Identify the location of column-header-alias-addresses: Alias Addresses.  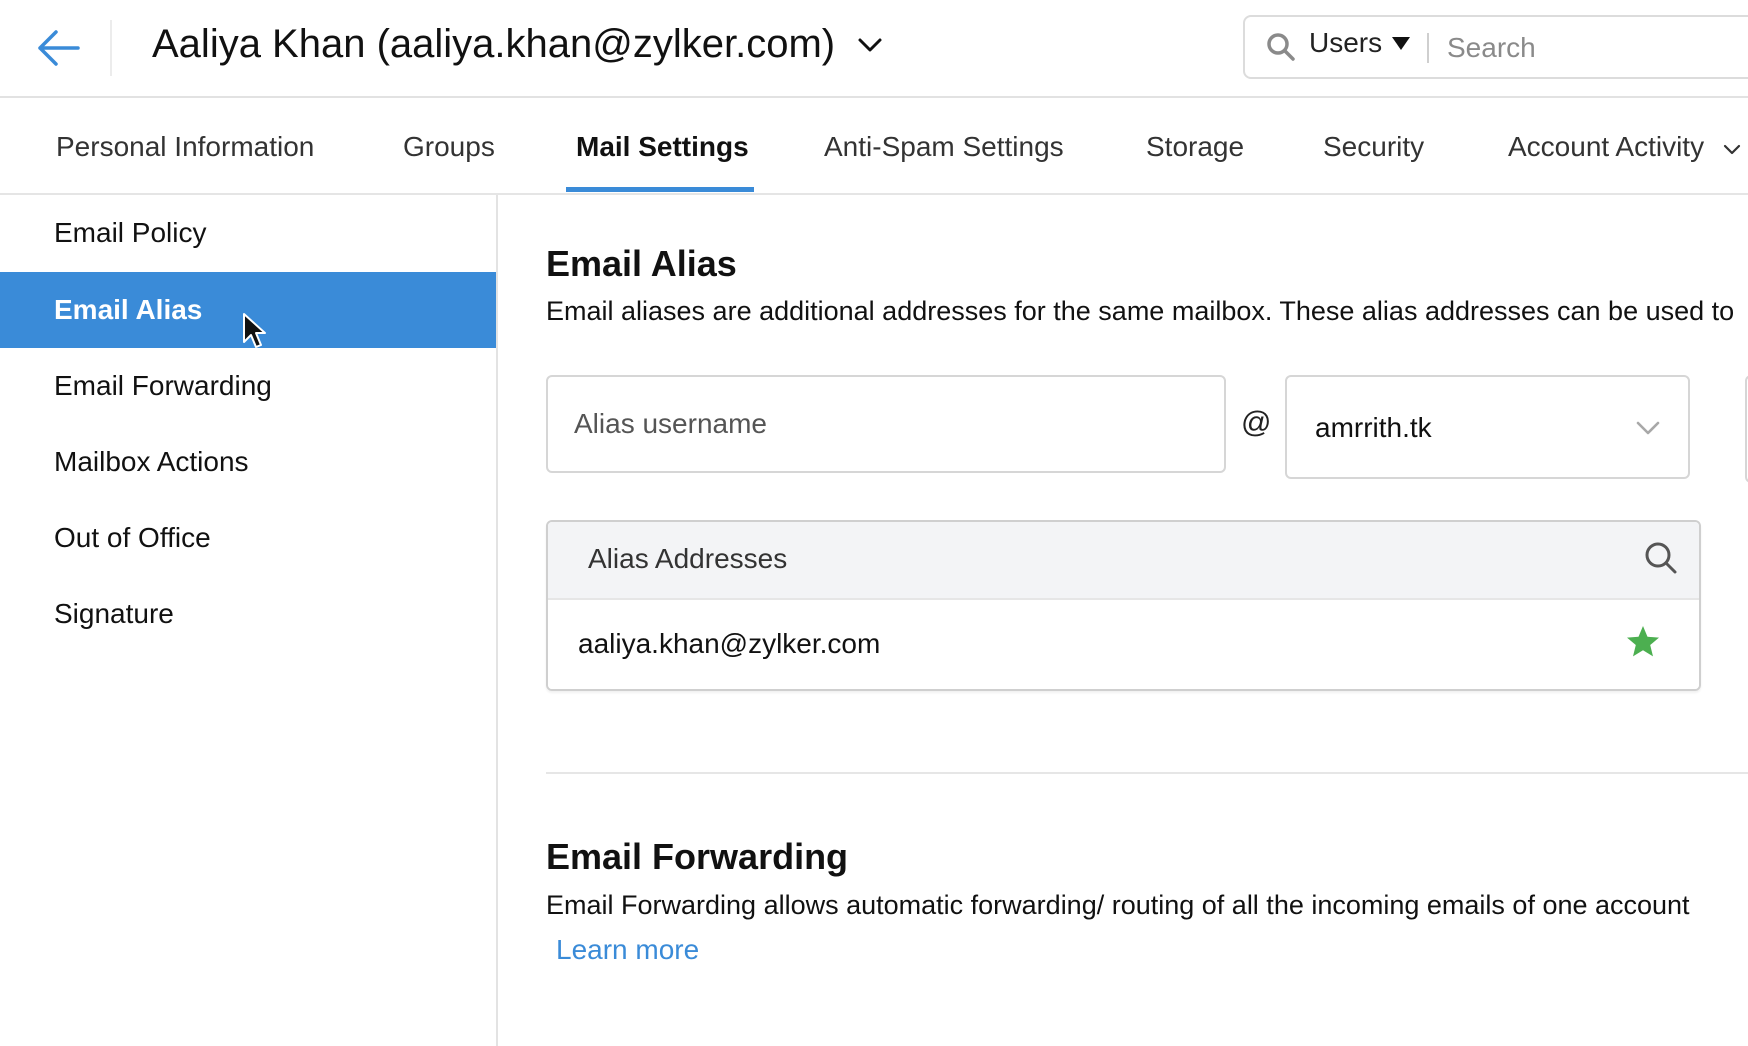
(688, 558).